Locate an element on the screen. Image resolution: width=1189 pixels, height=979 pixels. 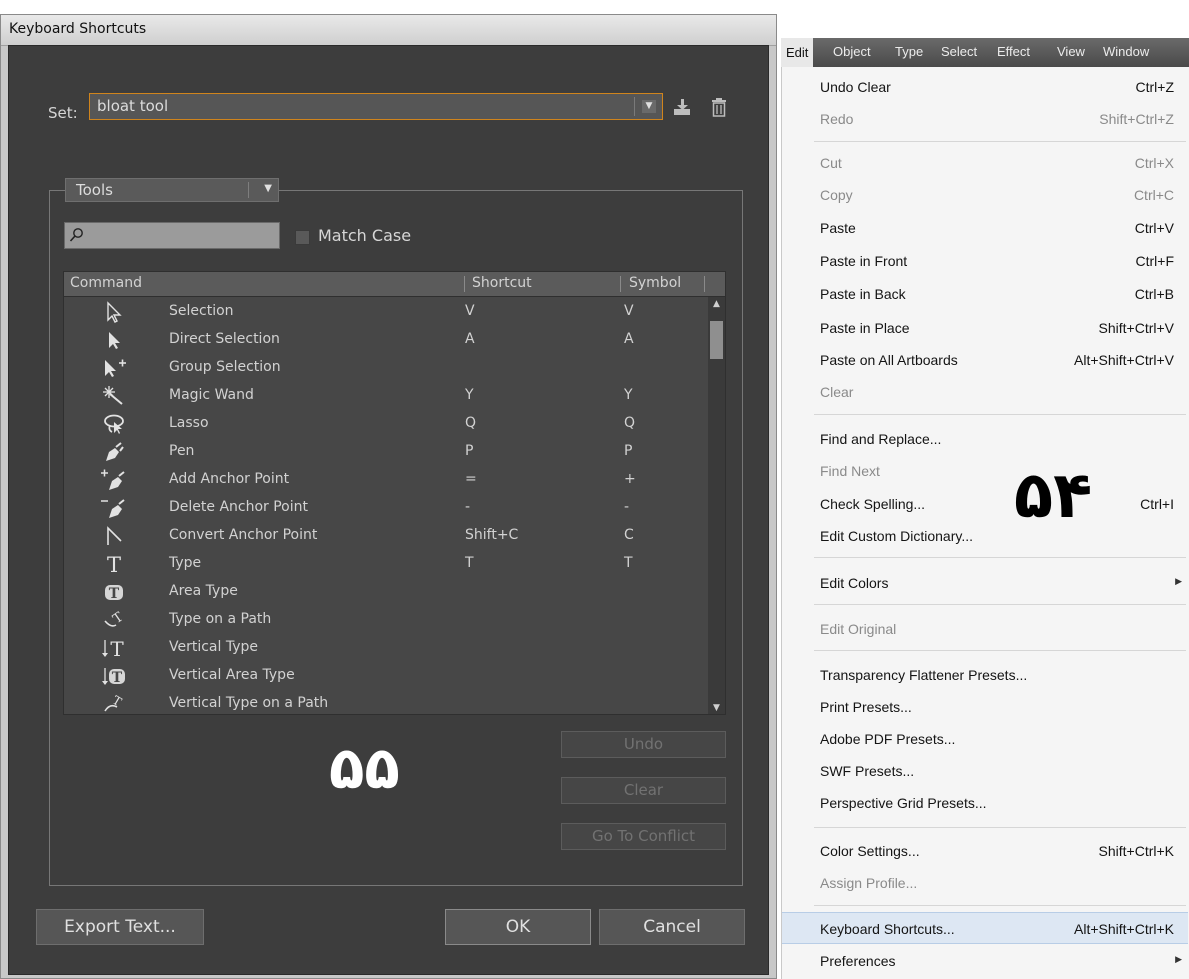
menu-item-paste: Paste Ctrl+V is located at coordinates (985, 228).